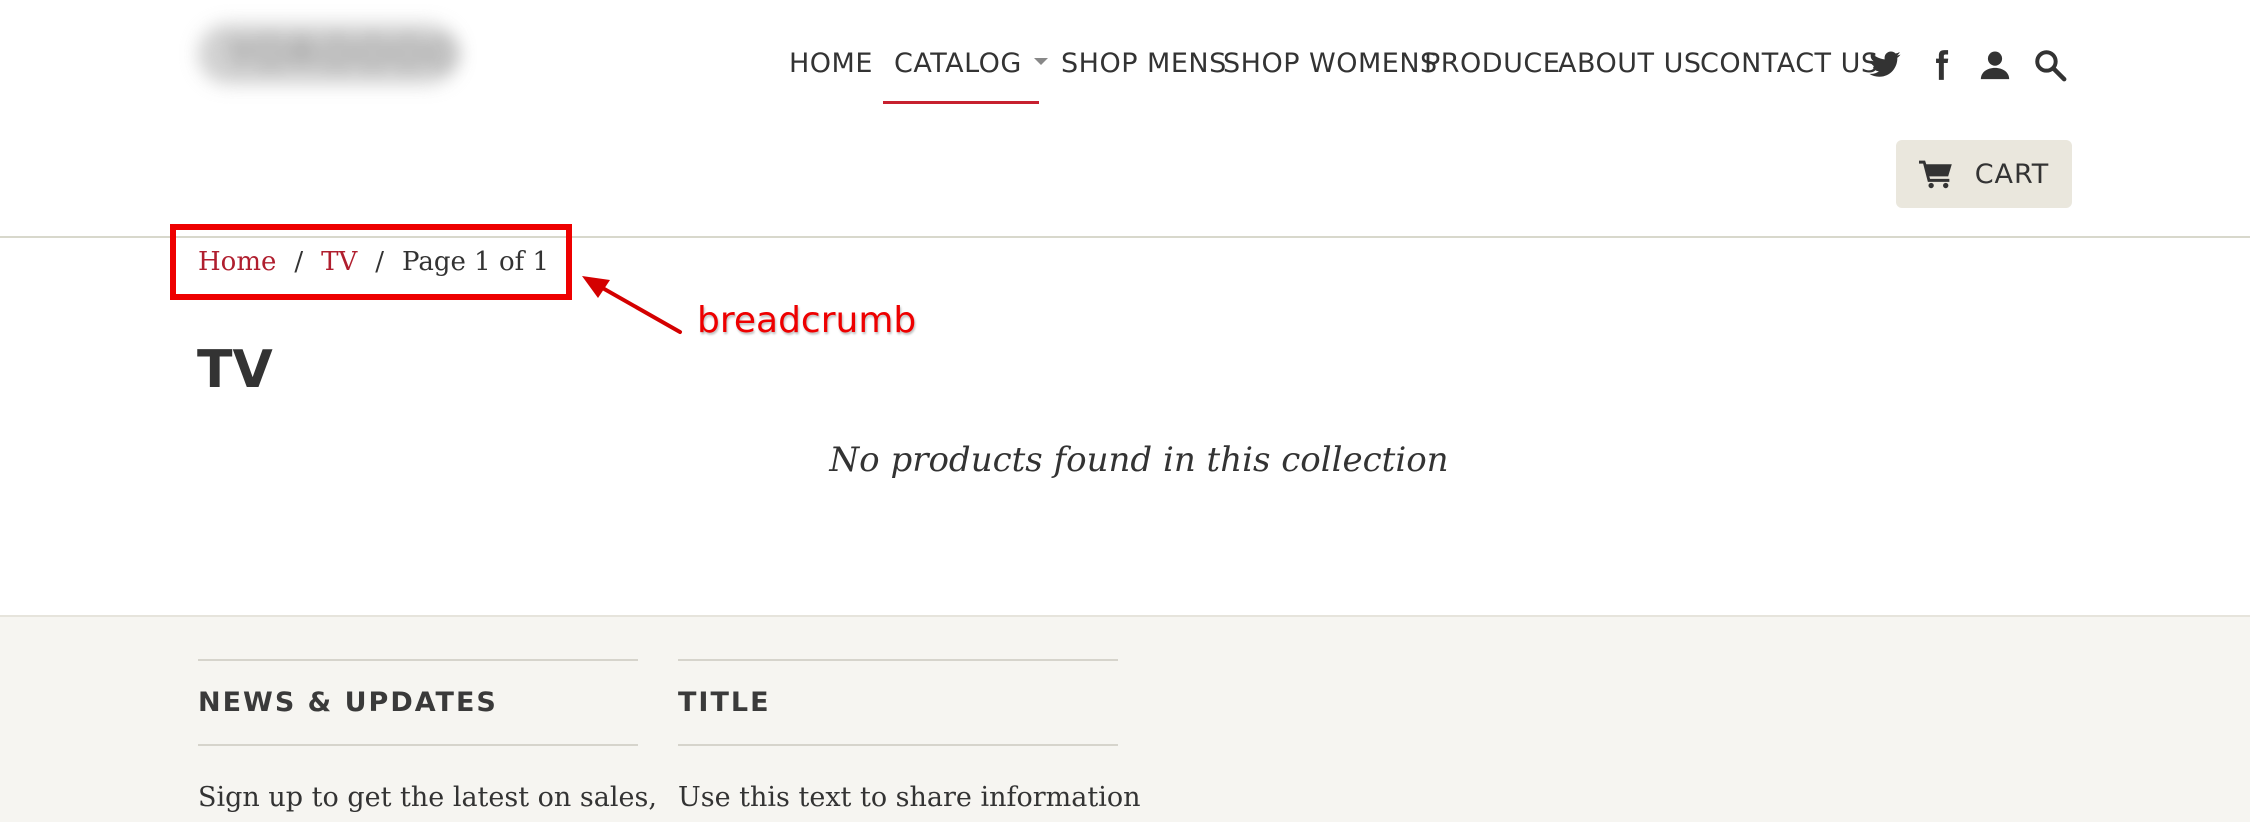 This screenshot has height=822, width=2250. I want to click on footer-heading: TITLE, so click(724, 702).